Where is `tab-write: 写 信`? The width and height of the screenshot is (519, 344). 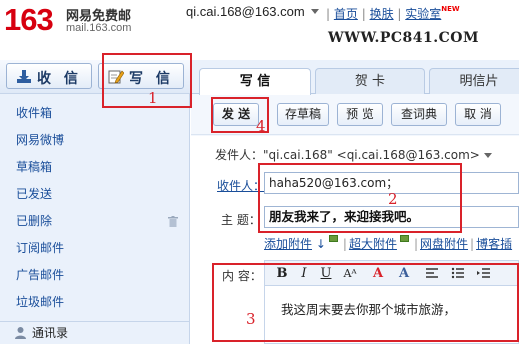 tab-write: 写 信 is located at coordinates (255, 81).